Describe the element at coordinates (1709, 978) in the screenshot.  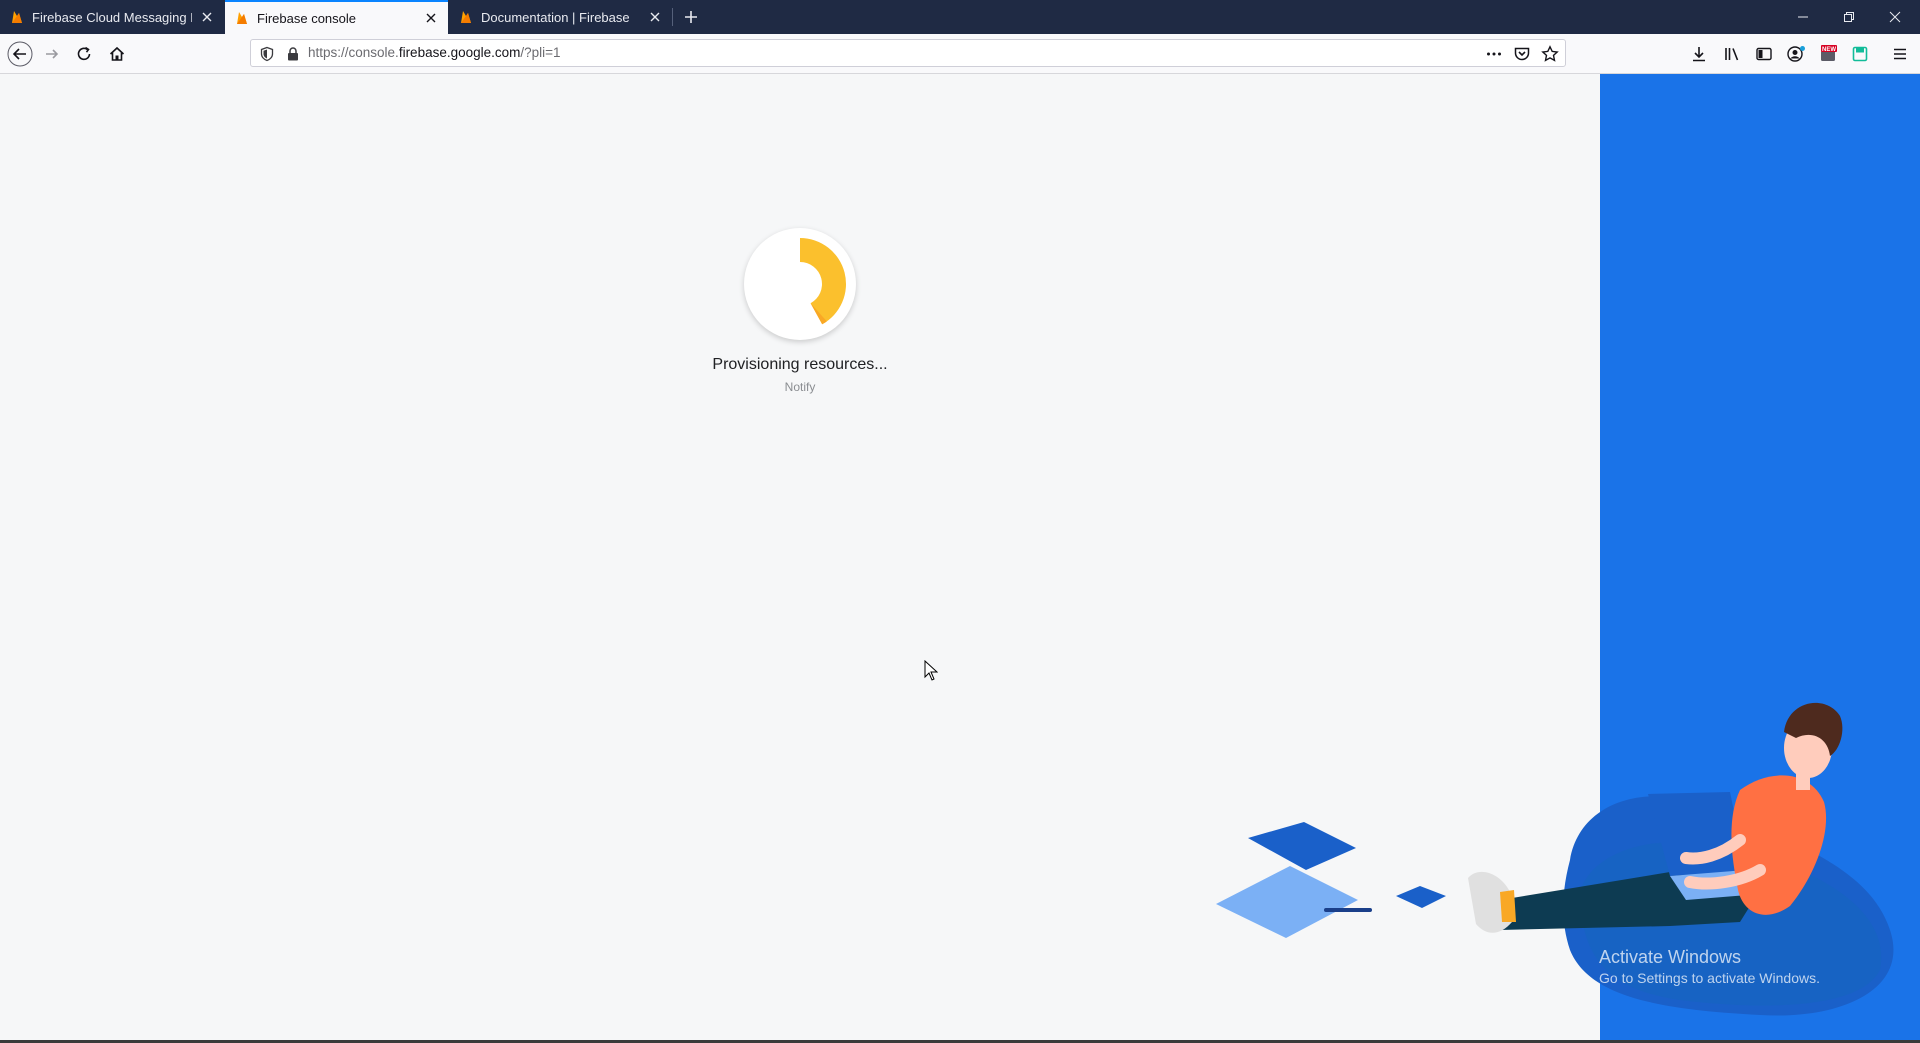
I see `watermark-subtitle: Go to Settings to activate Windows.` at that location.